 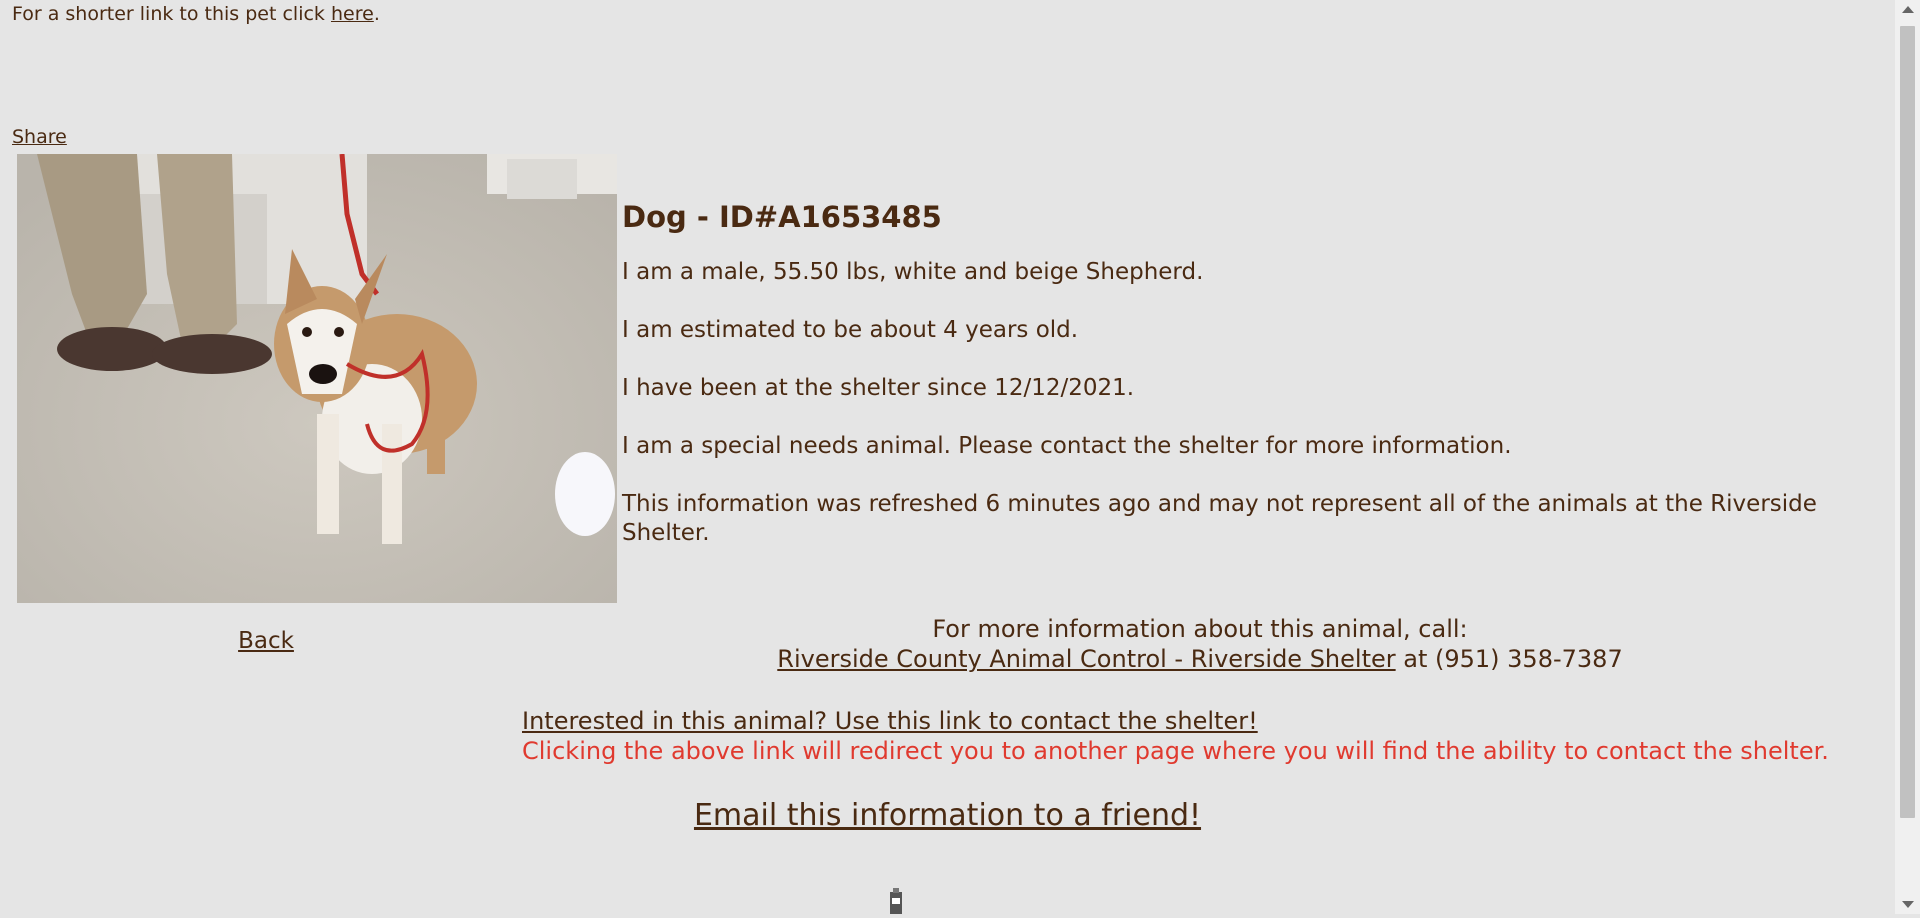 I want to click on shelter-phone: at (951) 358-7387, so click(x=1509, y=659).